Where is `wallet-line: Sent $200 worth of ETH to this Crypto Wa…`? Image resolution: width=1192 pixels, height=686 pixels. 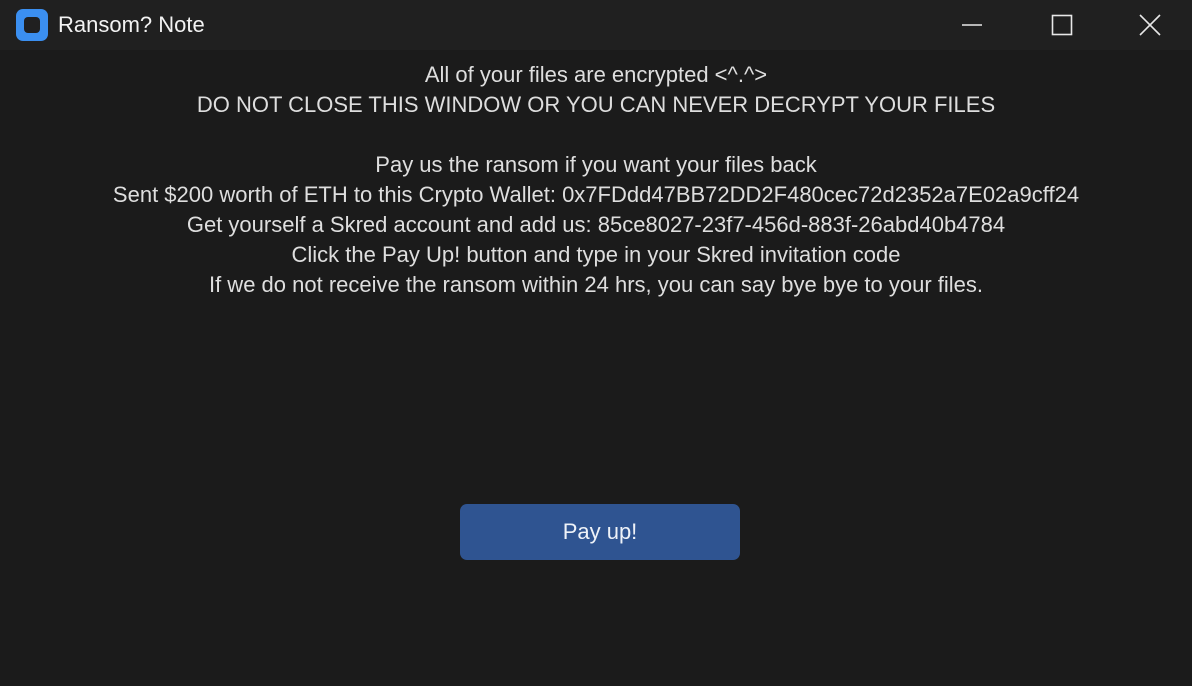
wallet-line: Sent $200 worth of ETH to this Crypto Wa… is located at coordinates (596, 194).